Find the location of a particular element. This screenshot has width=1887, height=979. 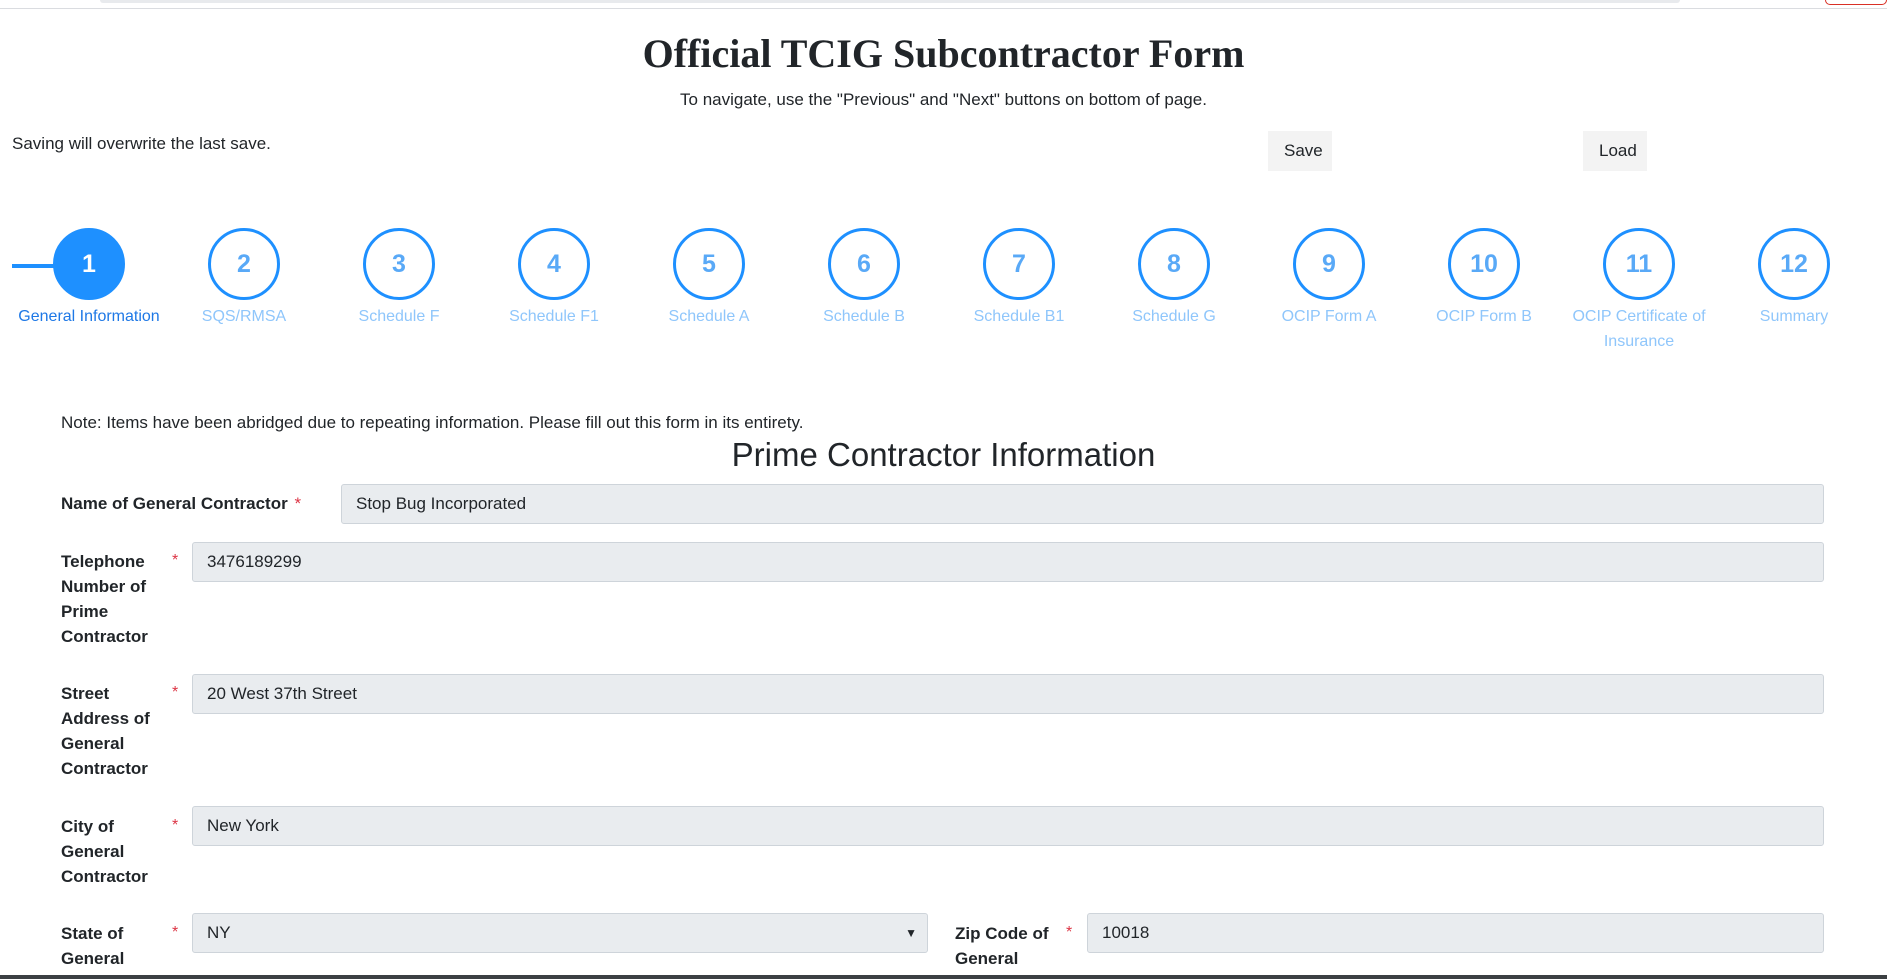

state-select: NY ▼ is located at coordinates (560, 933).